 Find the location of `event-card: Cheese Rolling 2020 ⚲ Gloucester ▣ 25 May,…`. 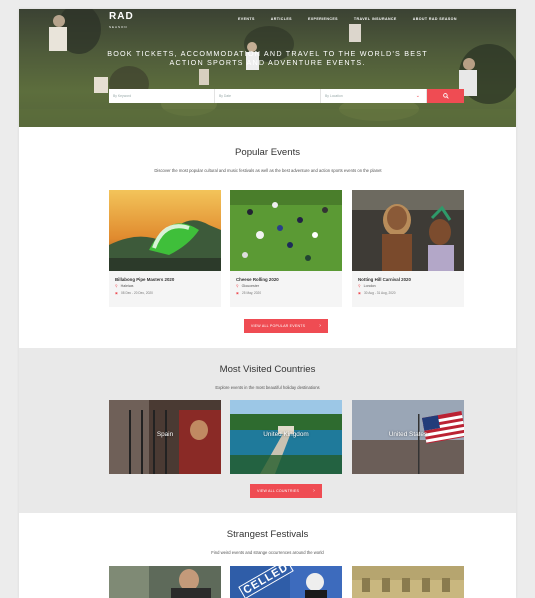

event-card: Cheese Rolling 2020 ⚲ Gloucester ▣ 25 May,… is located at coordinates (286, 248).